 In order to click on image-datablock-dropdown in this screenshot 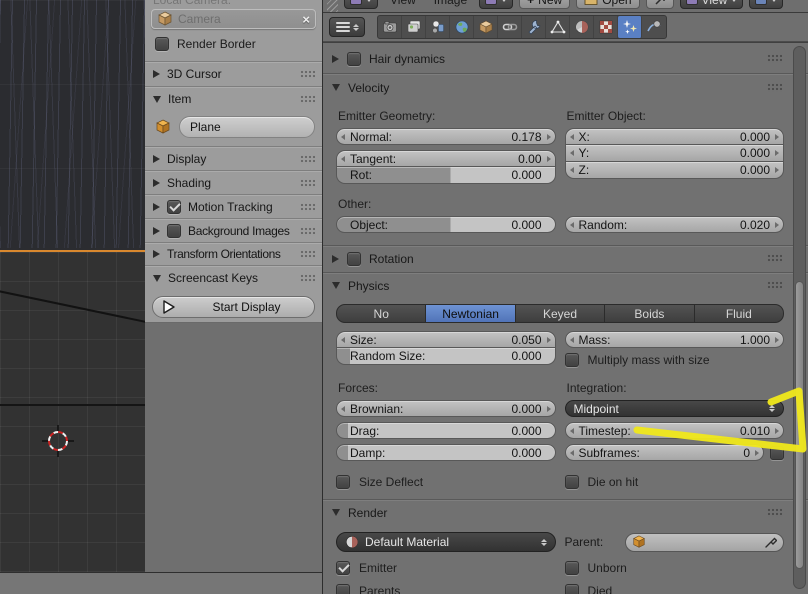, I will do `click(496, 4)`.